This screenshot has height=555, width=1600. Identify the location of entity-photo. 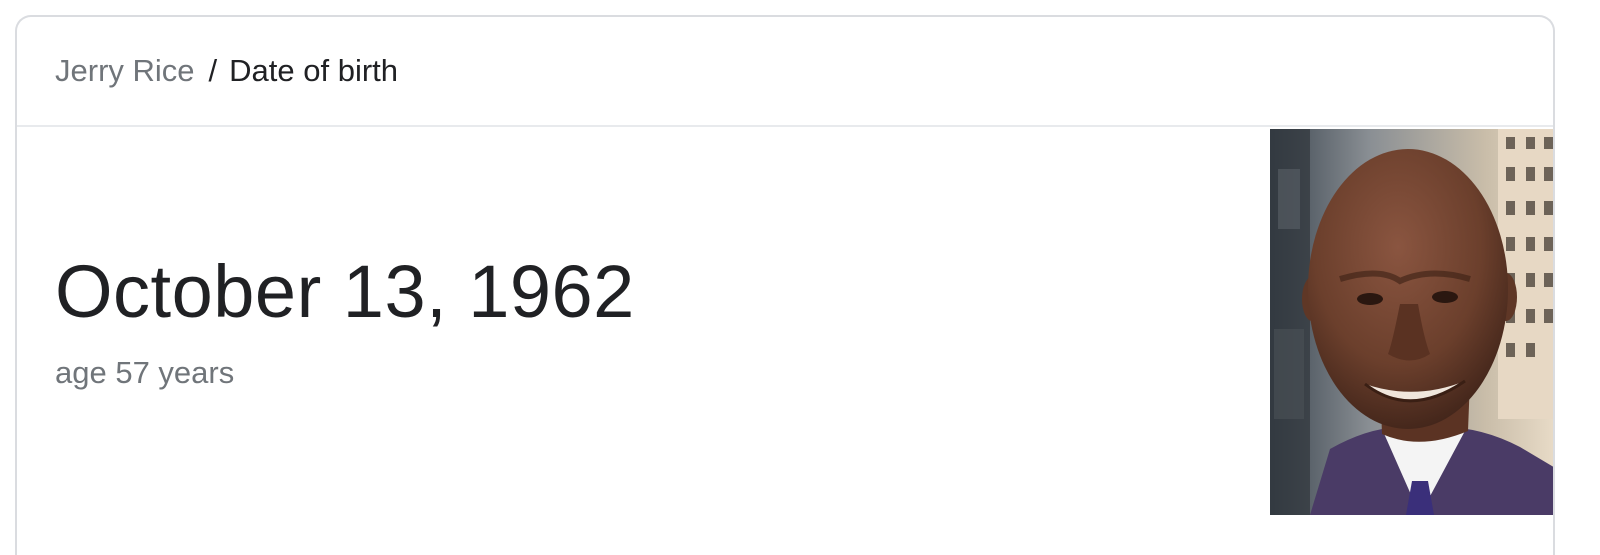
(1411, 322).